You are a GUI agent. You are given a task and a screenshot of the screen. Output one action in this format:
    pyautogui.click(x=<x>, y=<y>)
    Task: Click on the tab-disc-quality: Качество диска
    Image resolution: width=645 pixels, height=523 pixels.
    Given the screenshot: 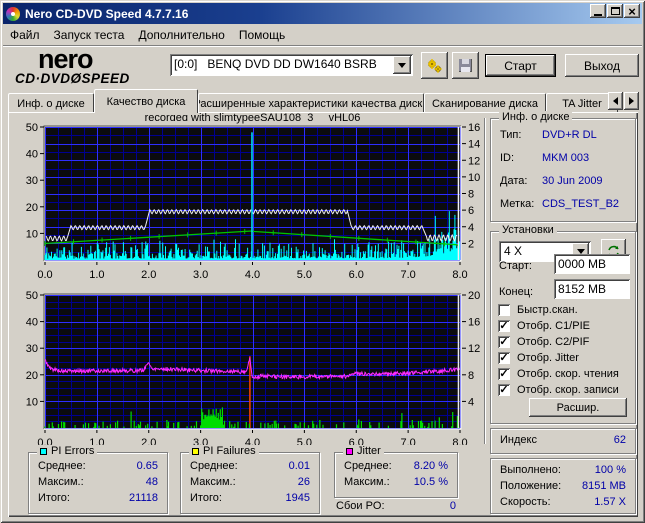 What is the action you would take?
    pyautogui.click(x=146, y=101)
    